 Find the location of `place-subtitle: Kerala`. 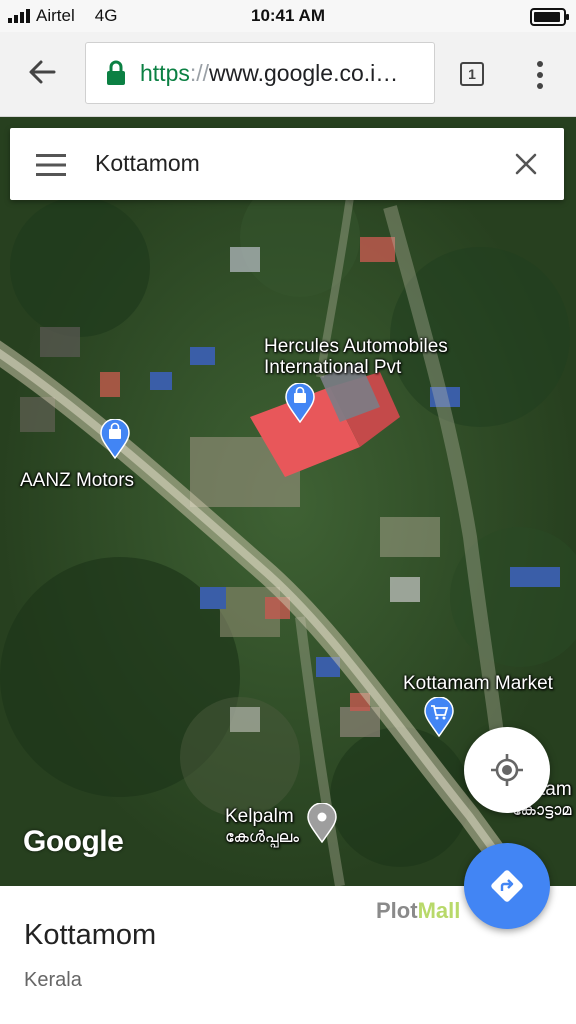

place-subtitle: Kerala is located at coordinates (53, 980).